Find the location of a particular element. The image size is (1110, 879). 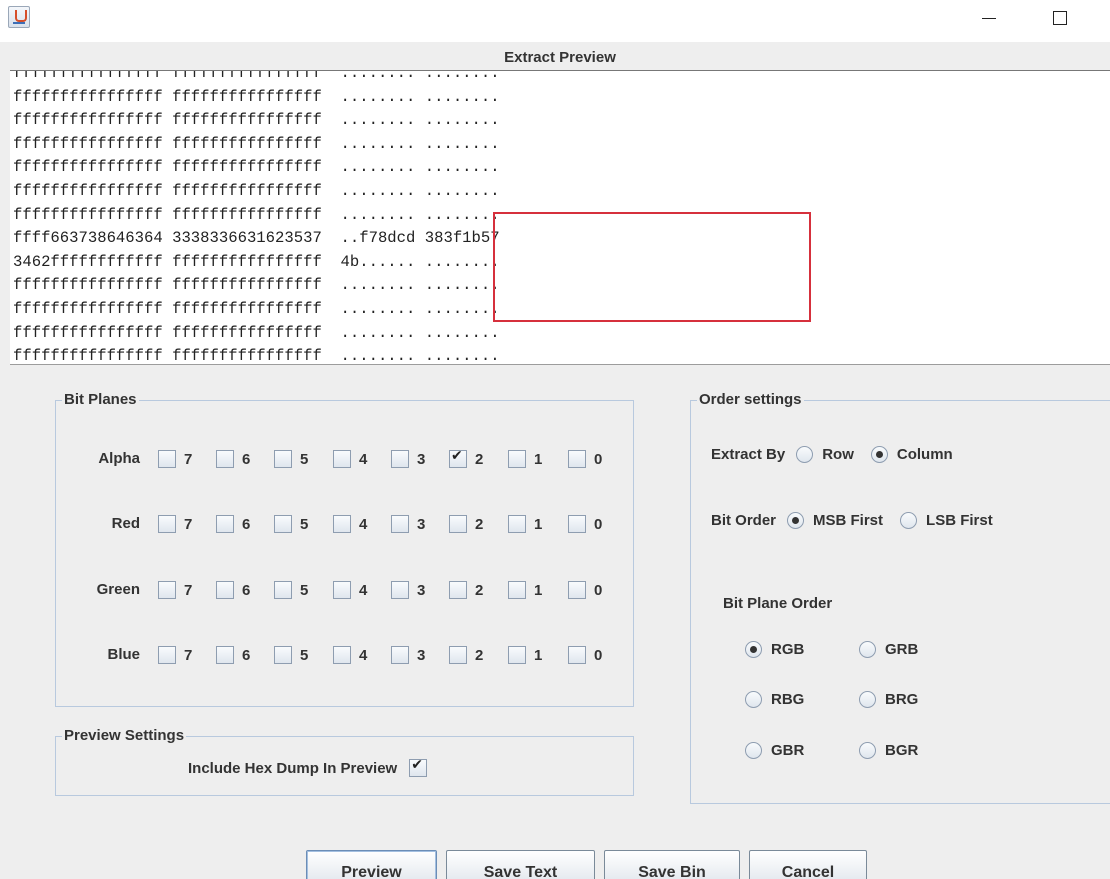

bit-checkbox-alpha-2: 2 is located at coordinates (466, 459).